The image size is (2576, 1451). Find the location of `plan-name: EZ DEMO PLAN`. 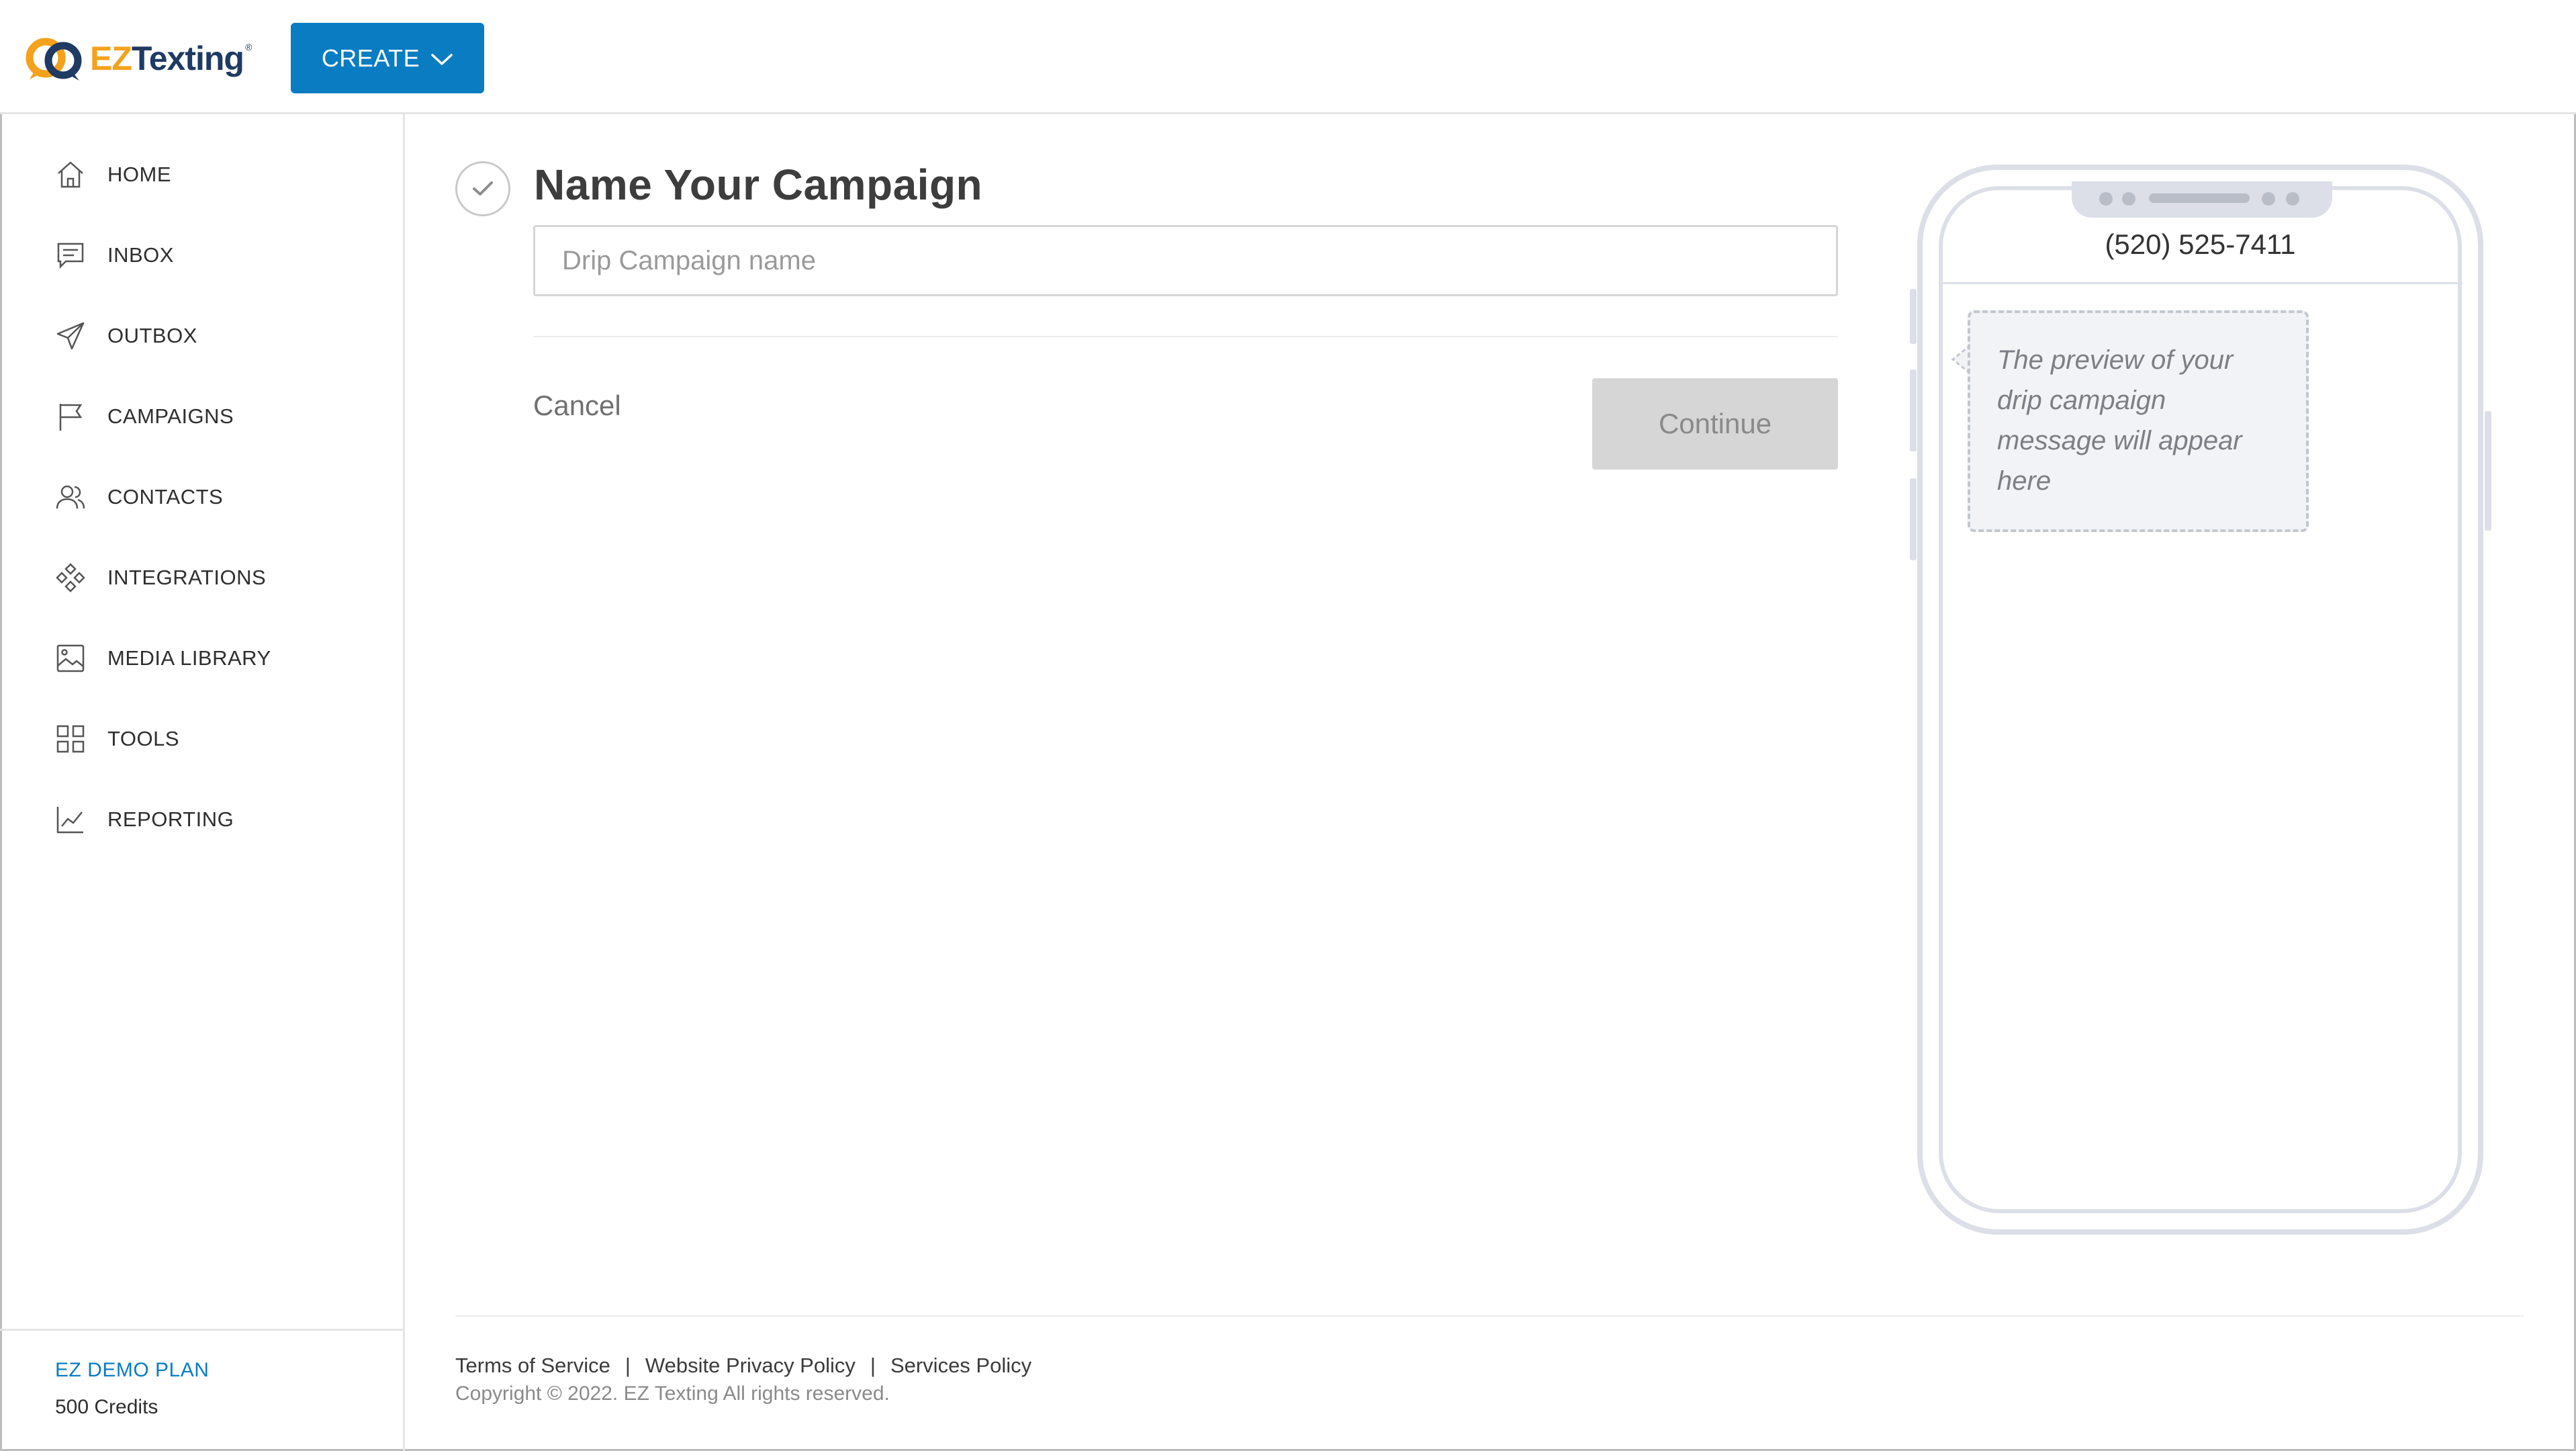

plan-name: EZ DEMO PLAN is located at coordinates (132, 1370).